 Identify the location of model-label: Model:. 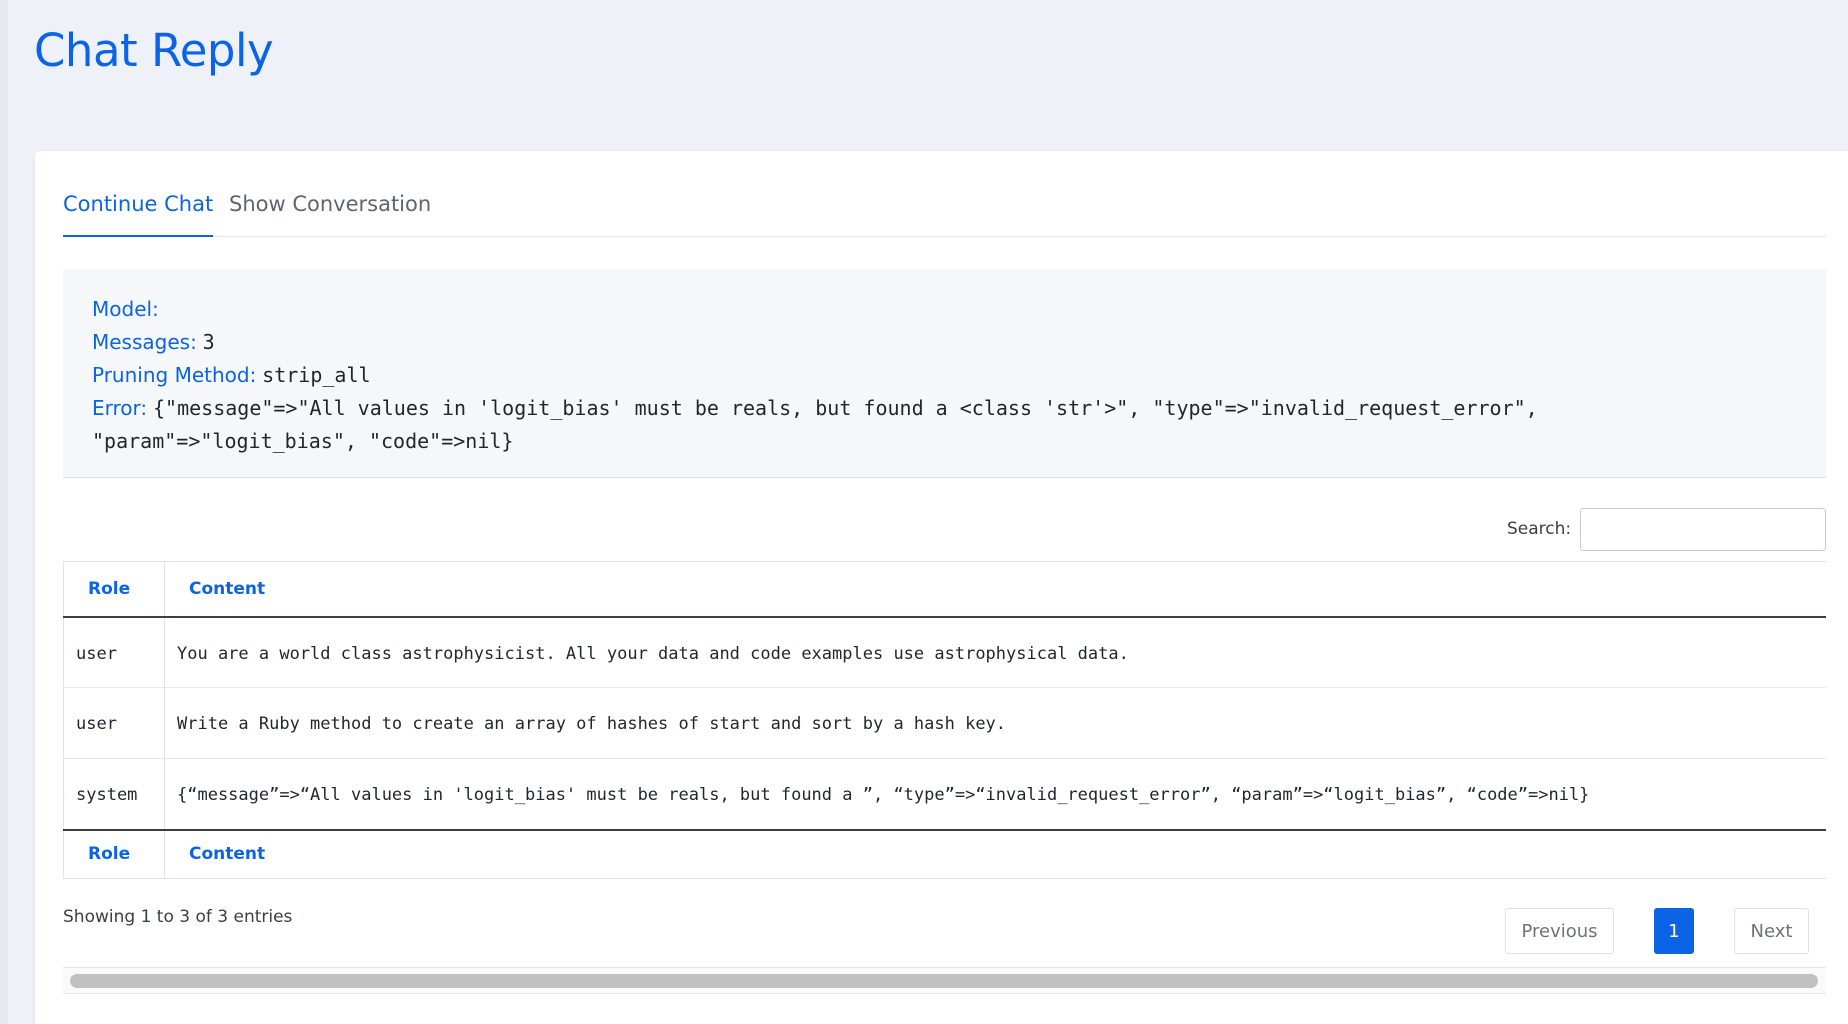
(125, 309).